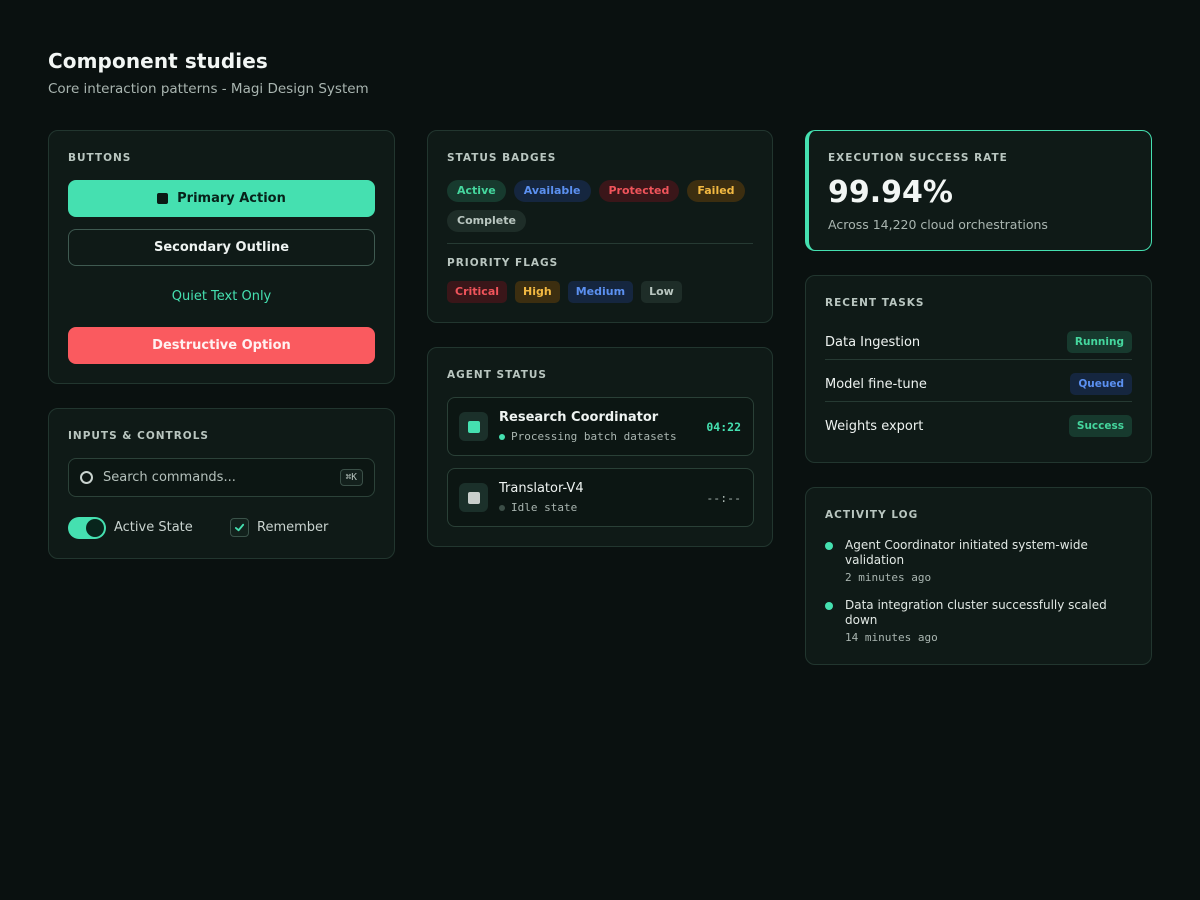 The height and width of the screenshot is (900, 1200). I want to click on agent-name: Translator-V4, so click(541, 488).